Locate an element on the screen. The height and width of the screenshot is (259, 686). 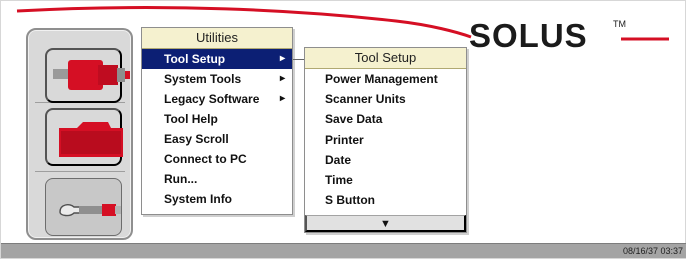
menu-item-label: System Info is located at coordinates (198, 199).